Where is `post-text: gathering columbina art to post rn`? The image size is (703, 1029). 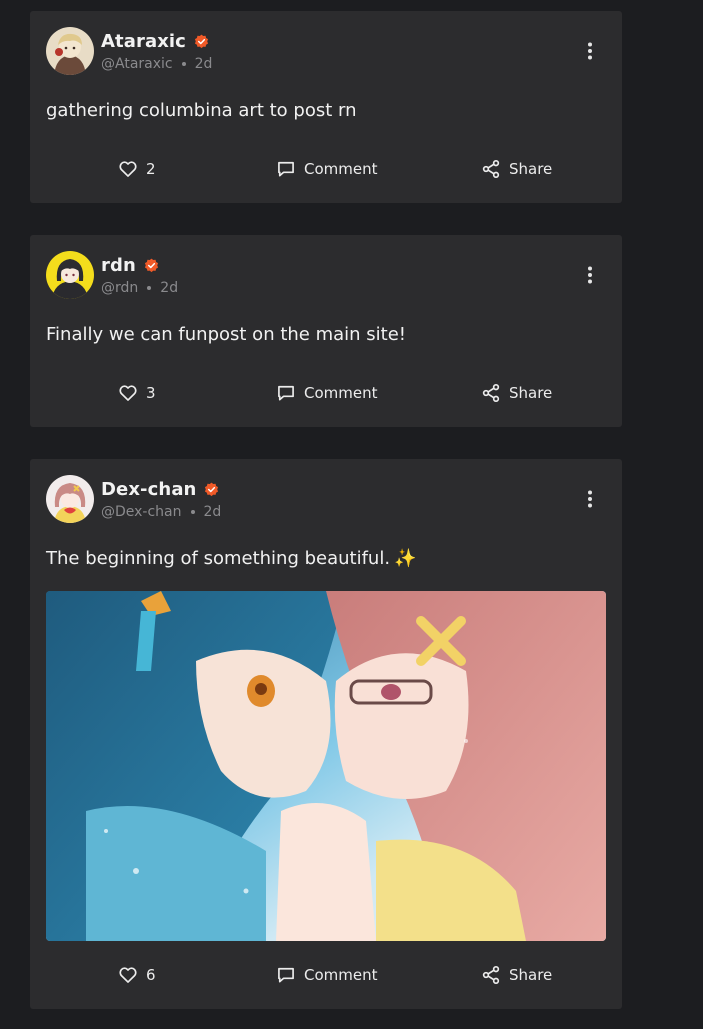
post-text: gathering columbina art to post rn is located at coordinates (201, 110).